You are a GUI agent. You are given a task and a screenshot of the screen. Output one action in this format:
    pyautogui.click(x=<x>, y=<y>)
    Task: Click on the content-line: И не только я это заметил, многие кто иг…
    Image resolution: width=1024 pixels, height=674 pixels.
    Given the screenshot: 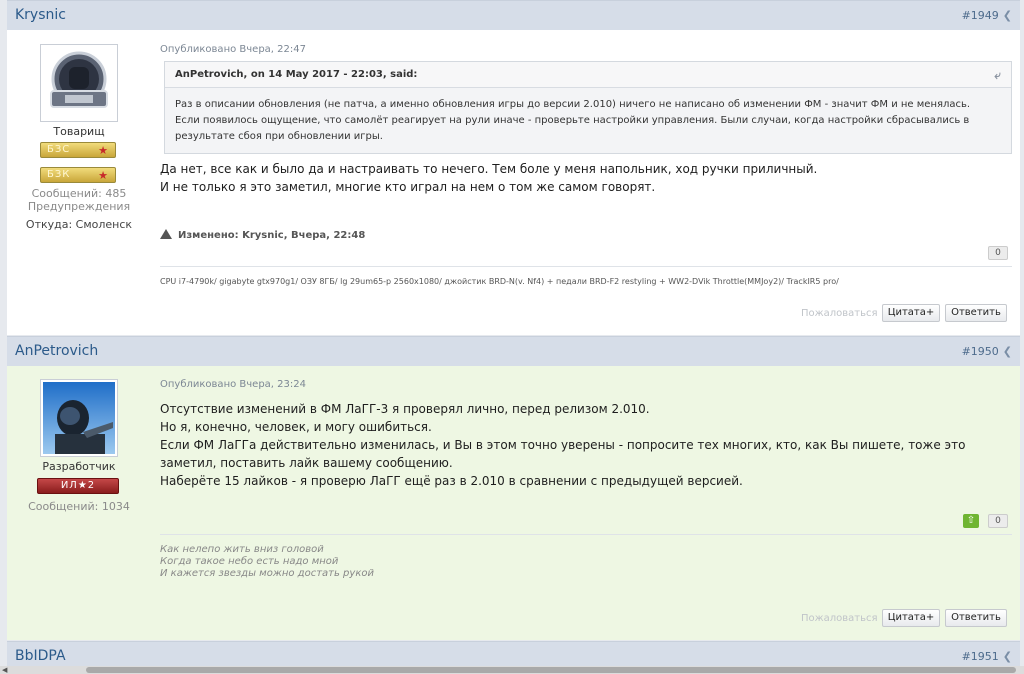 What is the action you would take?
    pyautogui.click(x=408, y=187)
    